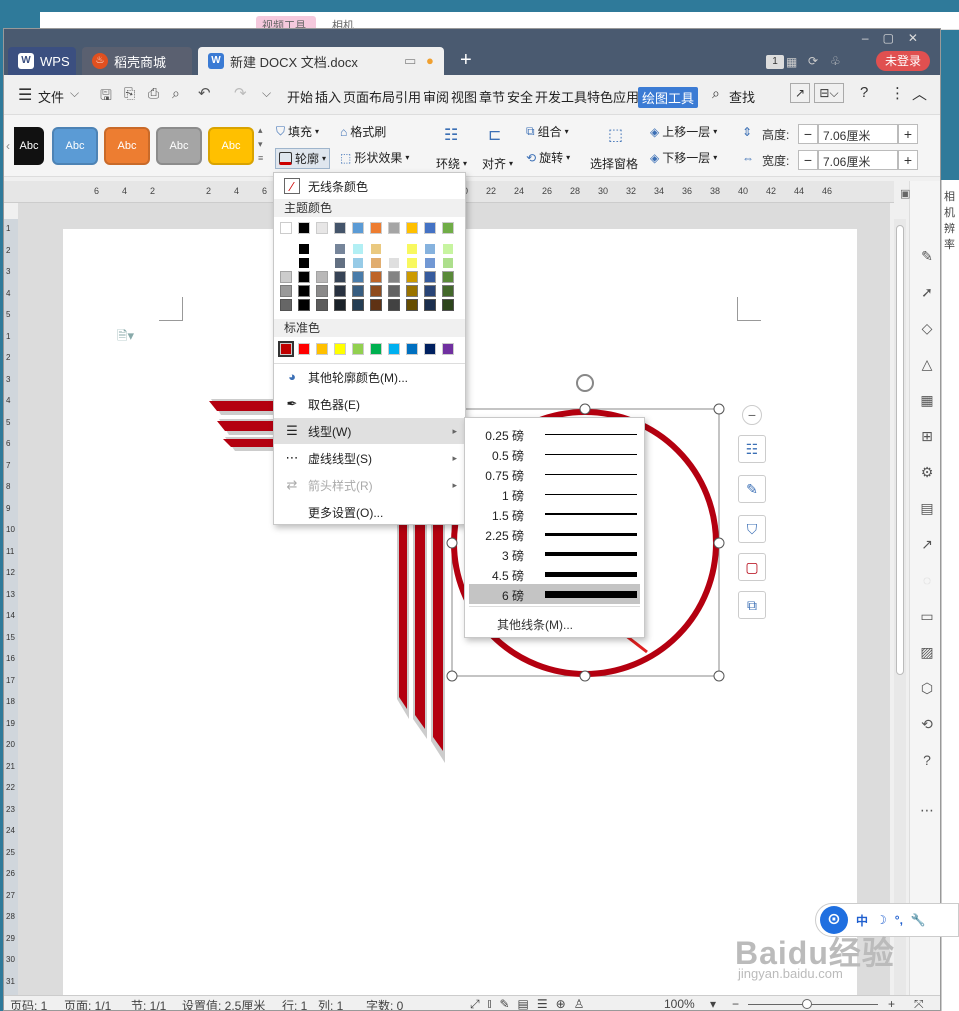  I want to click on login-button: 未登录, so click(903, 61).